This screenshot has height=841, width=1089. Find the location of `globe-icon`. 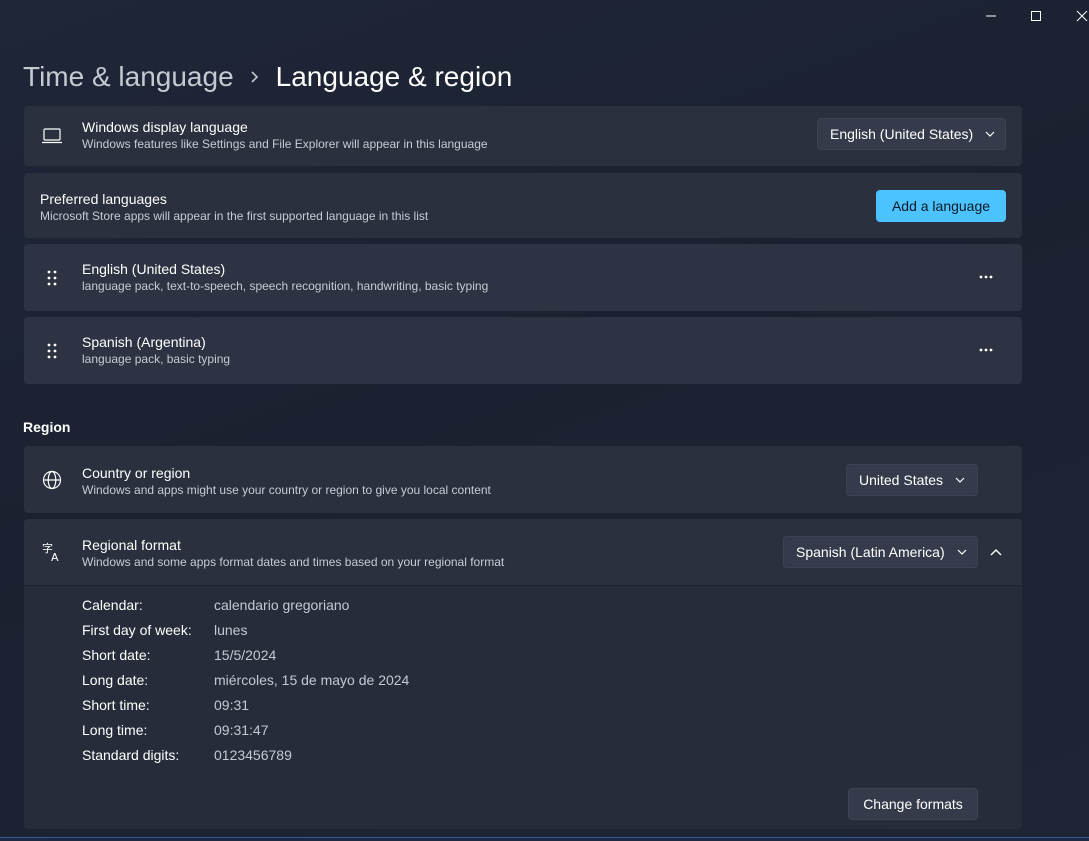

globe-icon is located at coordinates (52, 480).